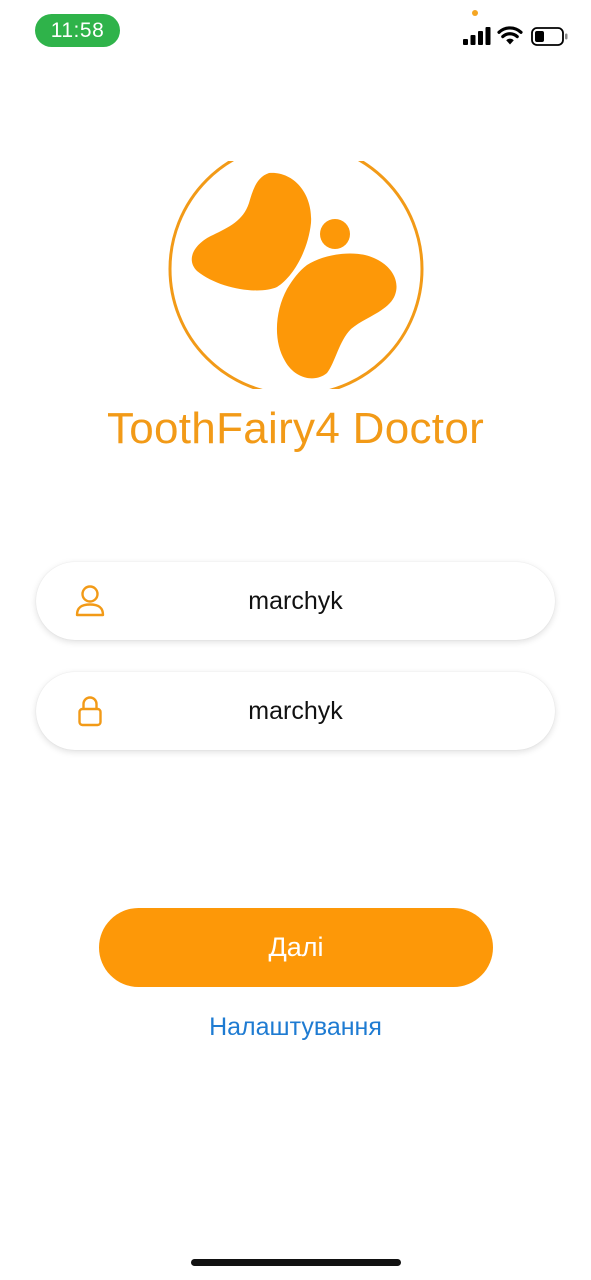 The image size is (591, 1280). Describe the element at coordinates (295, 1027) in the screenshot. I see `settings-link: Налаштування` at that location.